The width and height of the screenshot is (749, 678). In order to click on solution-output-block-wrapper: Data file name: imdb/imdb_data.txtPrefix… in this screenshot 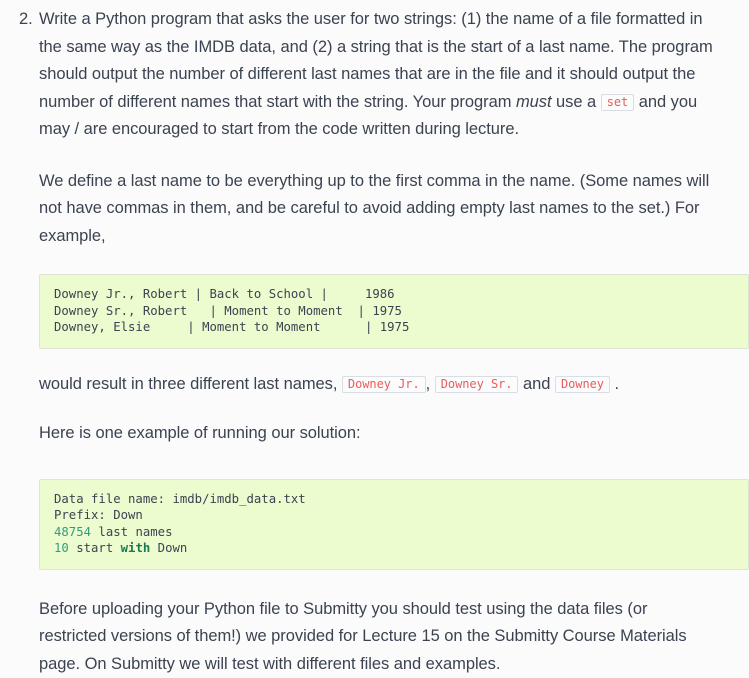, I will do `click(394, 524)`.